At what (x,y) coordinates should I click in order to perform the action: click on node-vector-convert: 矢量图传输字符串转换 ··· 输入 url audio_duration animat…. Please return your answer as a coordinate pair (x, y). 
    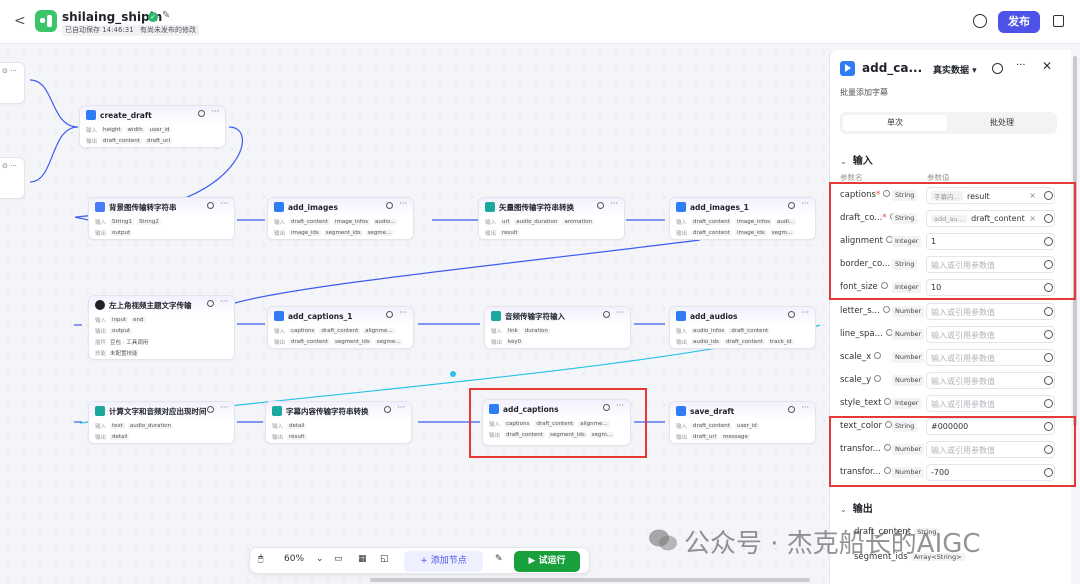
    Looking at the image, I should click on (551, 218).